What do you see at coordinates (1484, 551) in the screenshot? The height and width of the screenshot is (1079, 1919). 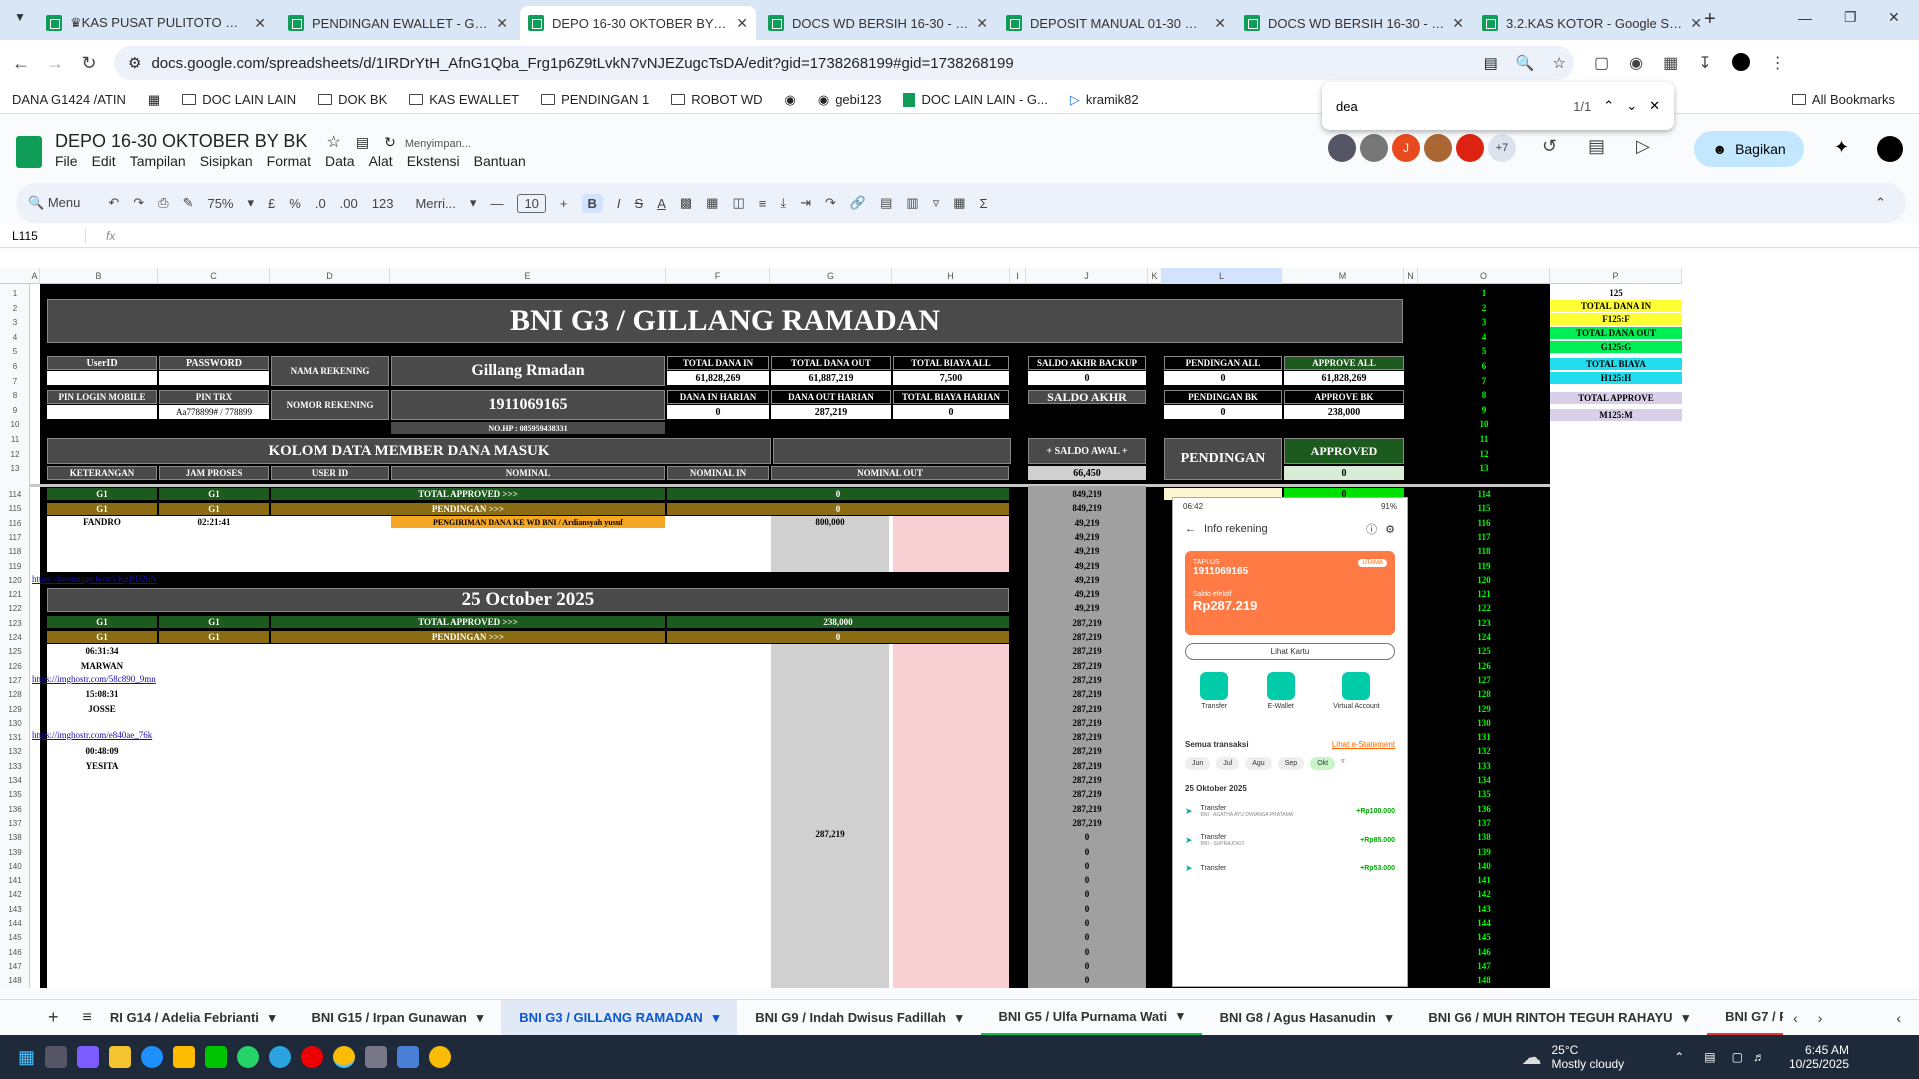 I see `o-cell: 118` at bounding box center [1484, 551].